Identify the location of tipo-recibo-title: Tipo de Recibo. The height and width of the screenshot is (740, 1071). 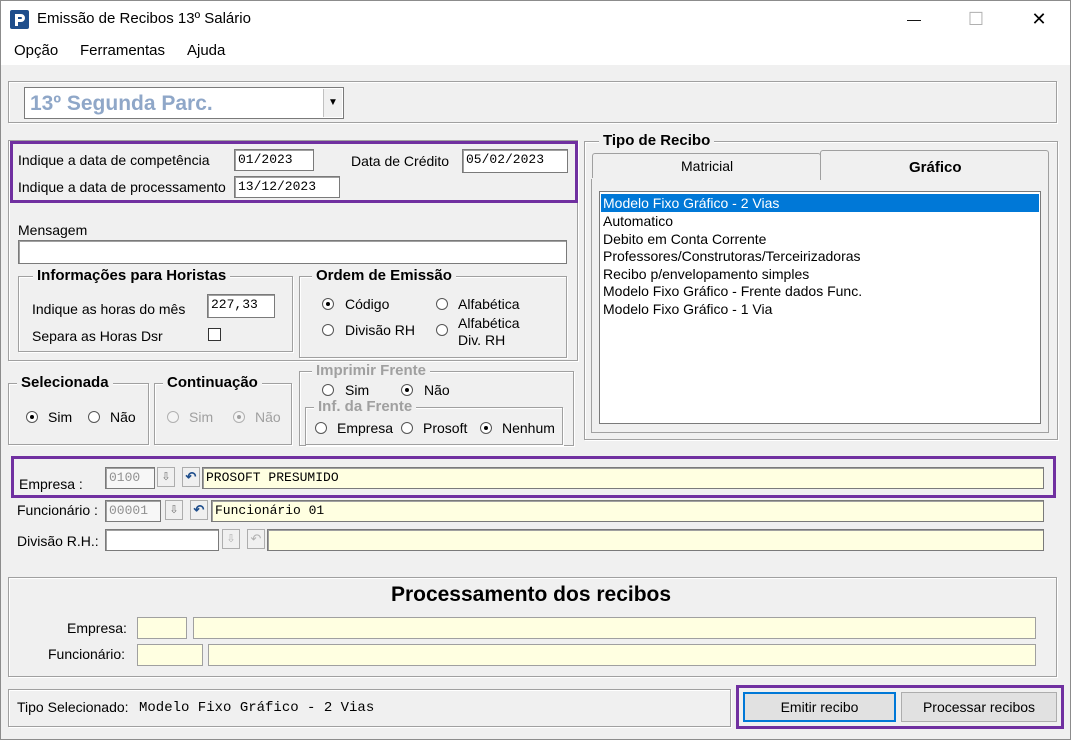
(657, 140).